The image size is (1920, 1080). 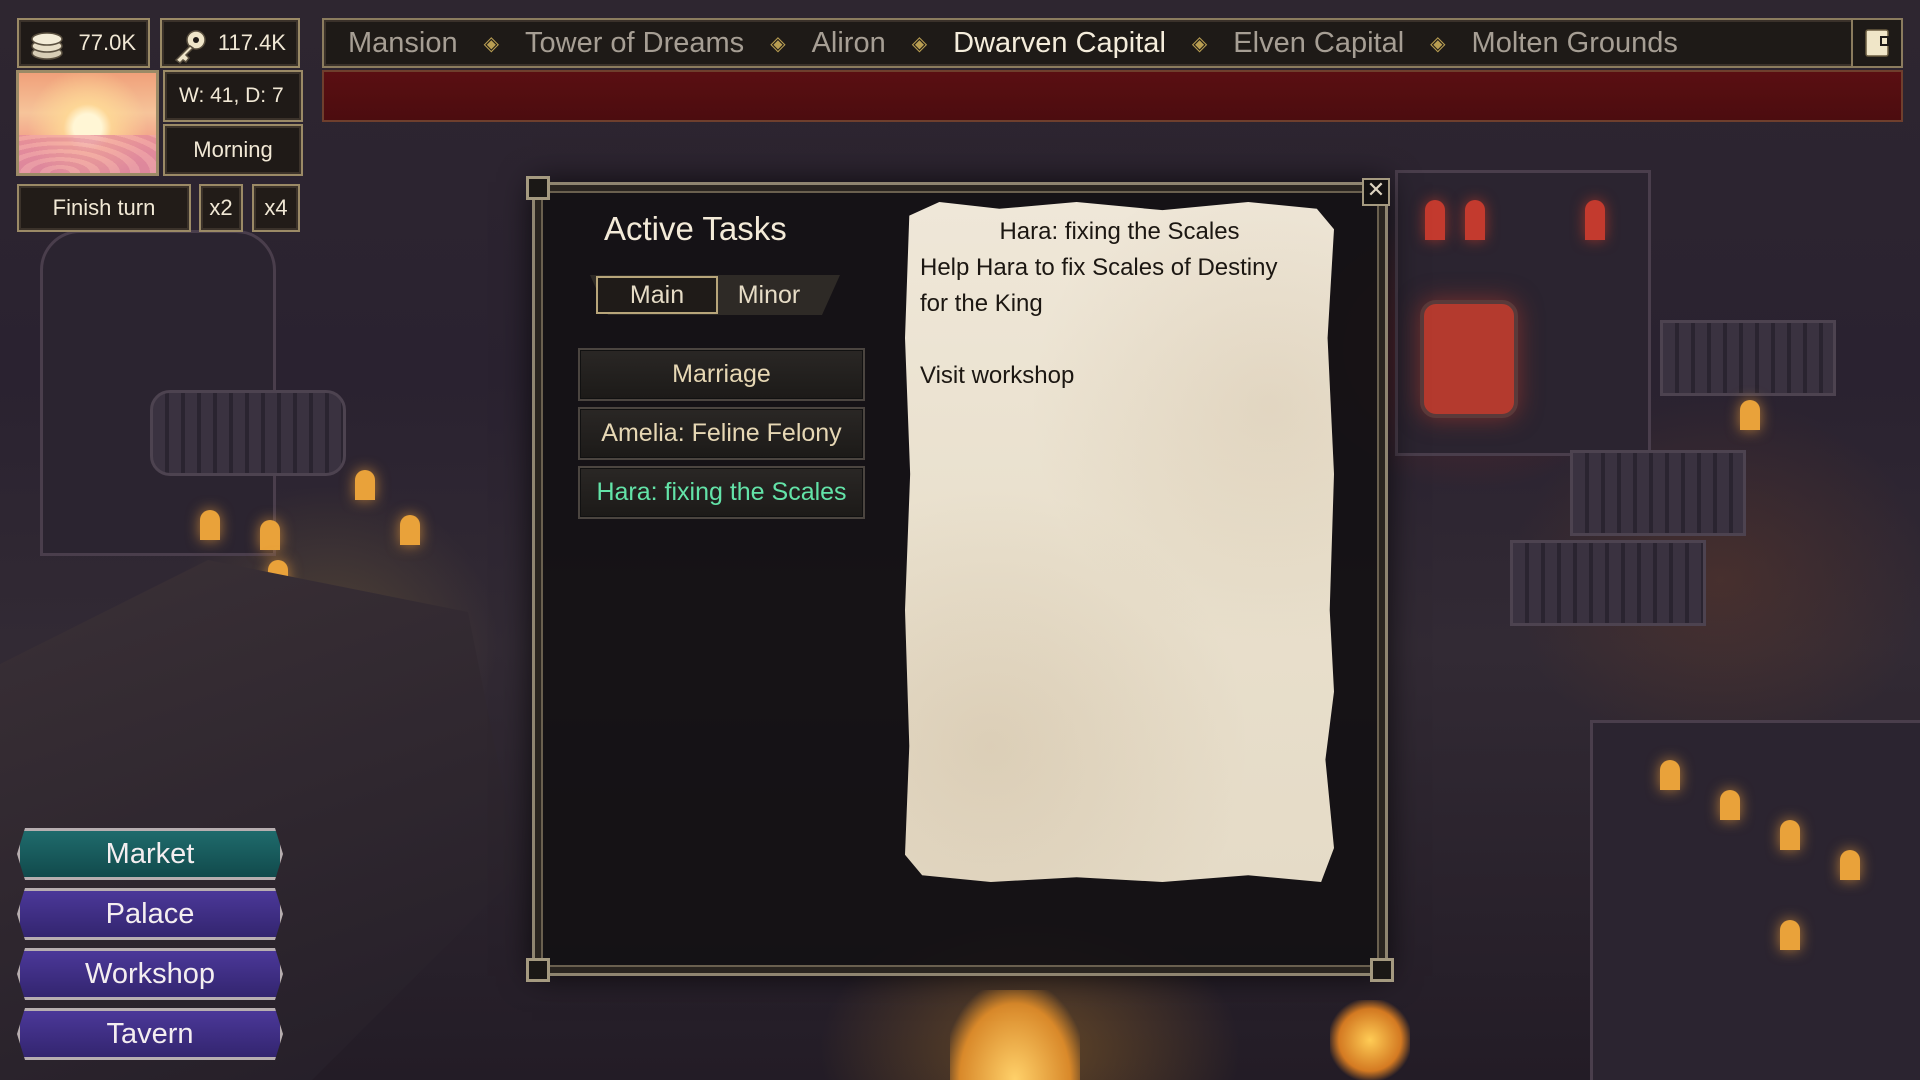 I want to click on task-objective: Visit workshop, so click(x=997, y=375).